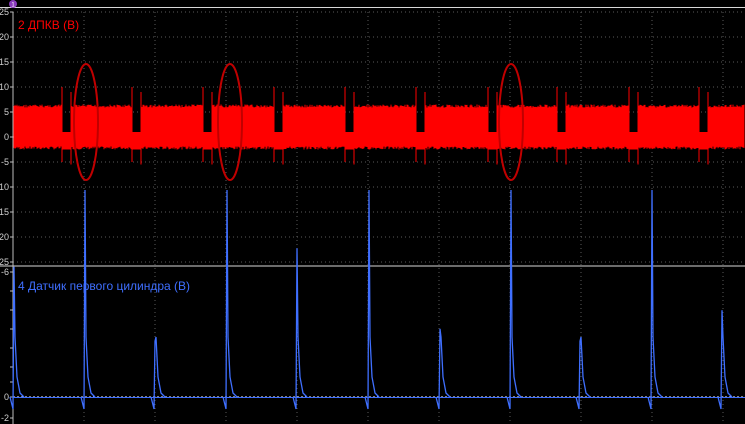  I want to click on y-tick-label: 5, so click(6, 112).